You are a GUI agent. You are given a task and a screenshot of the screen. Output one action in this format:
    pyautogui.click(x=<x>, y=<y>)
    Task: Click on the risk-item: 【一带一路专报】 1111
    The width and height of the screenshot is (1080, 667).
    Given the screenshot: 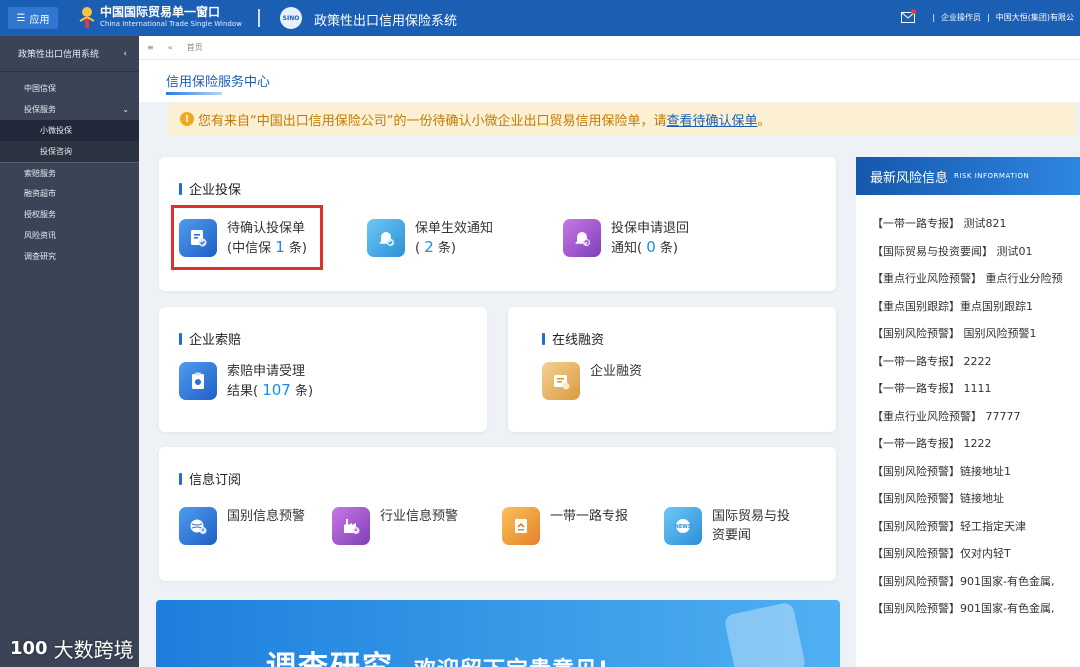 What is the action you would take?
    pyautogui.click(x=968, y=394)
    